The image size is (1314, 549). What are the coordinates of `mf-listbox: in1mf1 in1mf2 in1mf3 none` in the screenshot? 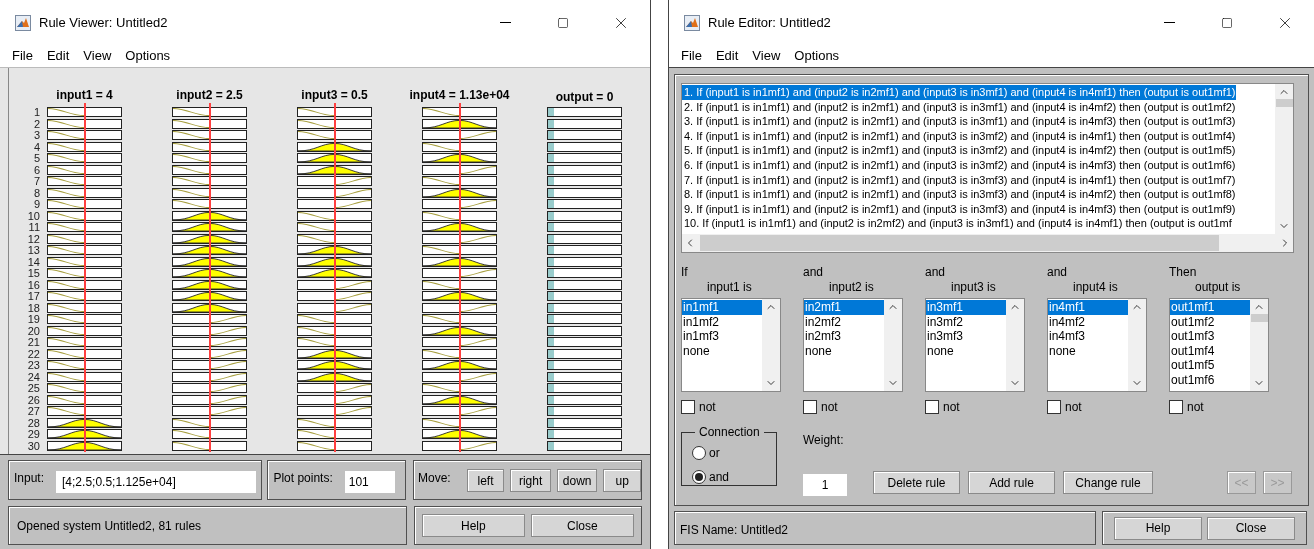 It's located at (731, 345).